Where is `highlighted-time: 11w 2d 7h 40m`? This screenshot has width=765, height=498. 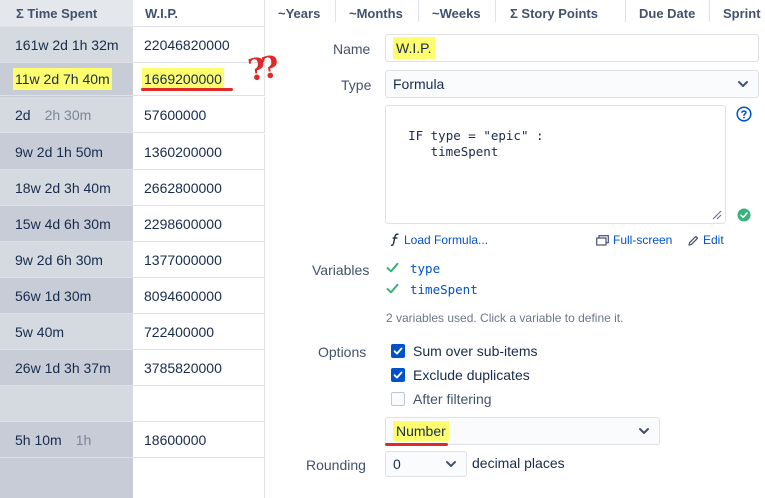 highlighted-time: 11w 2d 7h 40m is located at coordinates (62, 79).